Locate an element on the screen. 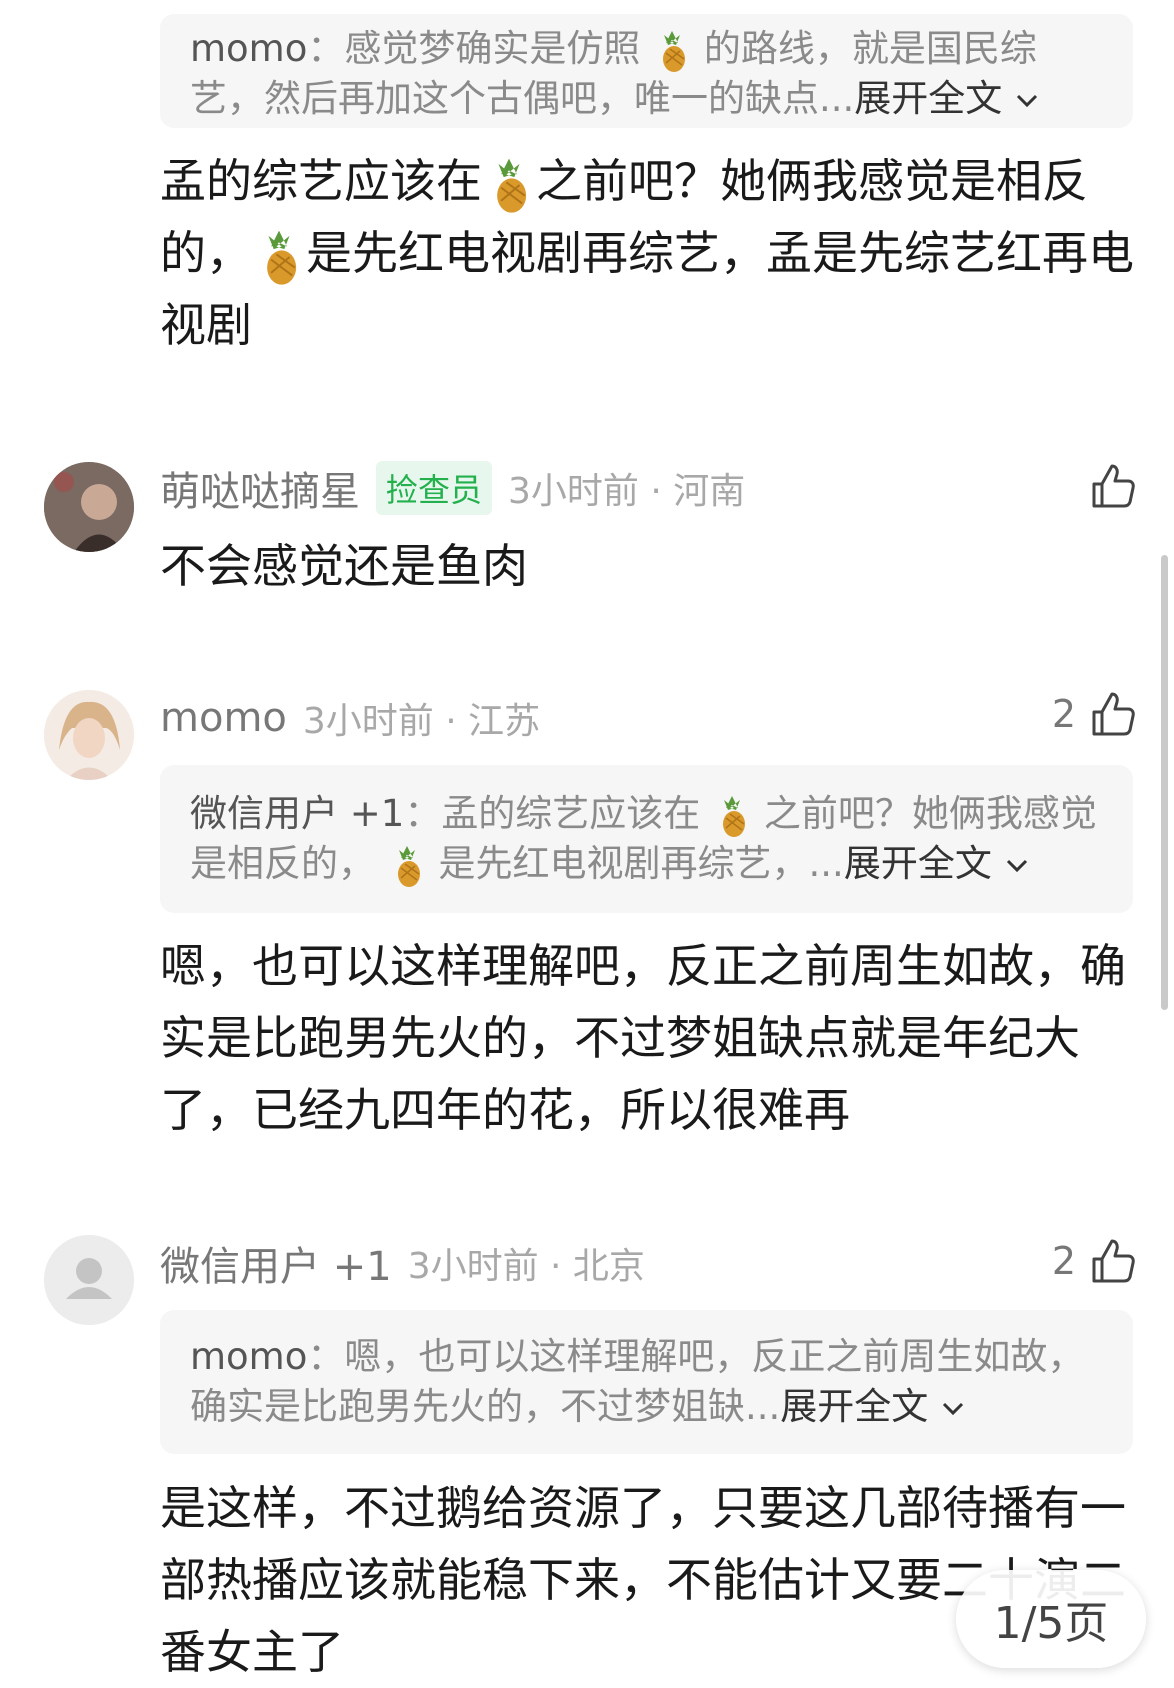 This screenshot has width=1174, height=1688. comment-text: 不会感觉还是鱼肉 is located at coordinates (344, 566).